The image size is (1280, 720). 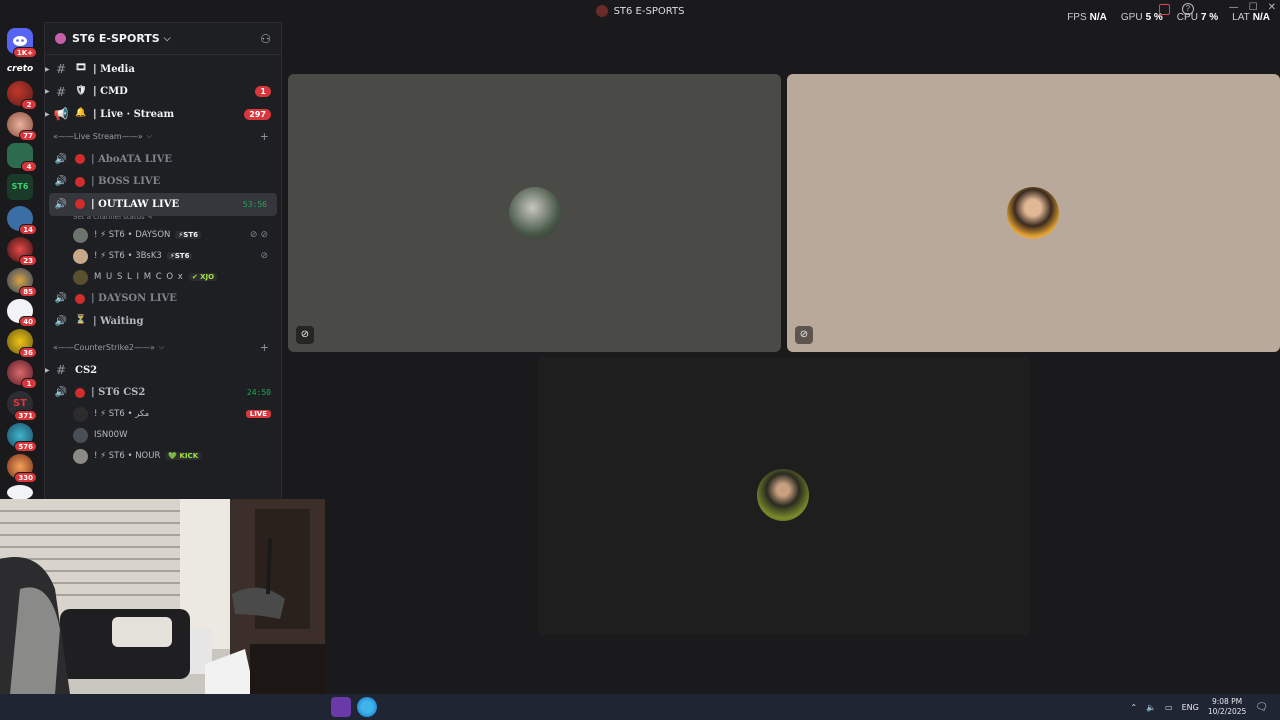 What do you see at coordinates (20, 492) in the screenshot?
I see `server-icon` at bounding box center [20, 492].